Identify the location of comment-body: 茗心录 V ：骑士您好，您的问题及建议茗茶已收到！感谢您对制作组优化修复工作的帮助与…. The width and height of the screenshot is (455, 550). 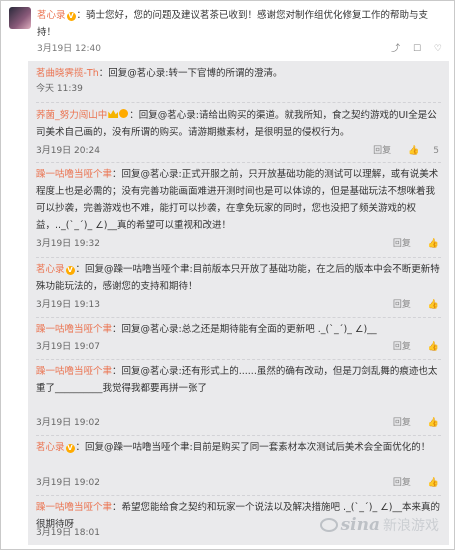
(242, 24).